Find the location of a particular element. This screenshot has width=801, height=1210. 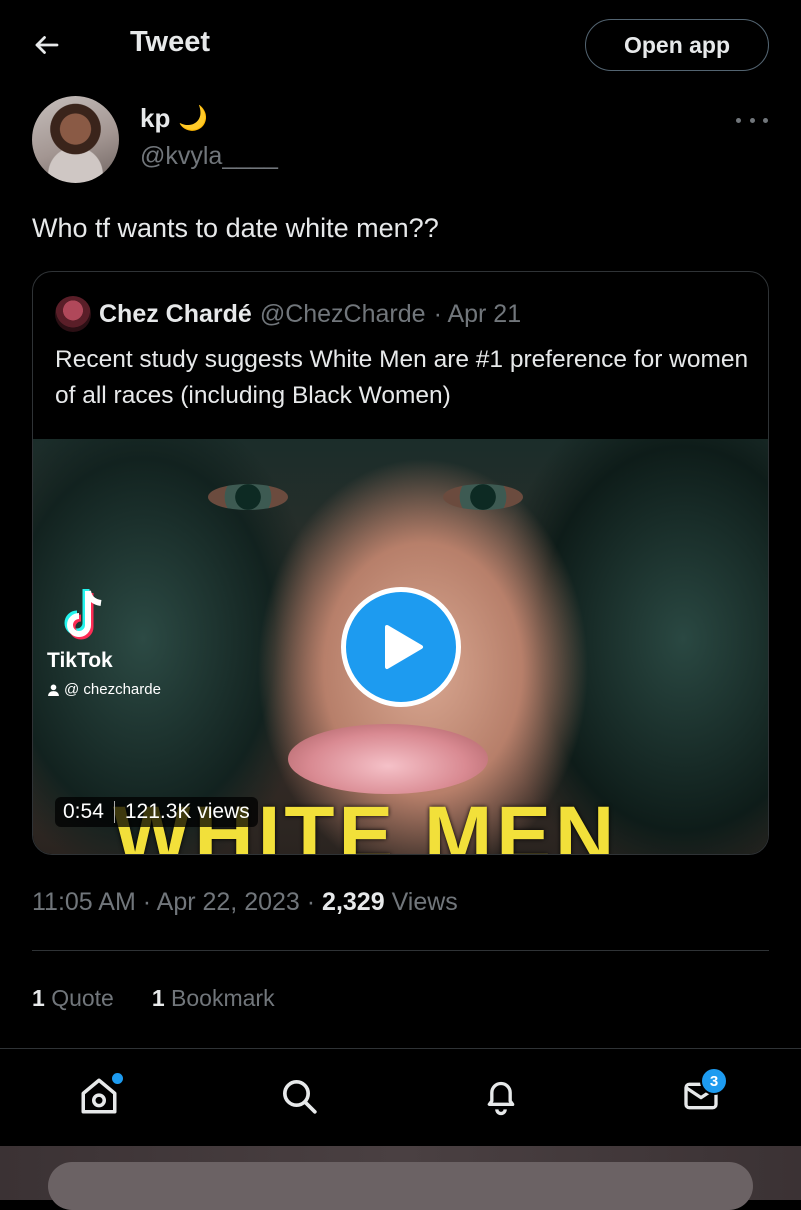

arrow-left-icon is located at coordinates (47, 45).